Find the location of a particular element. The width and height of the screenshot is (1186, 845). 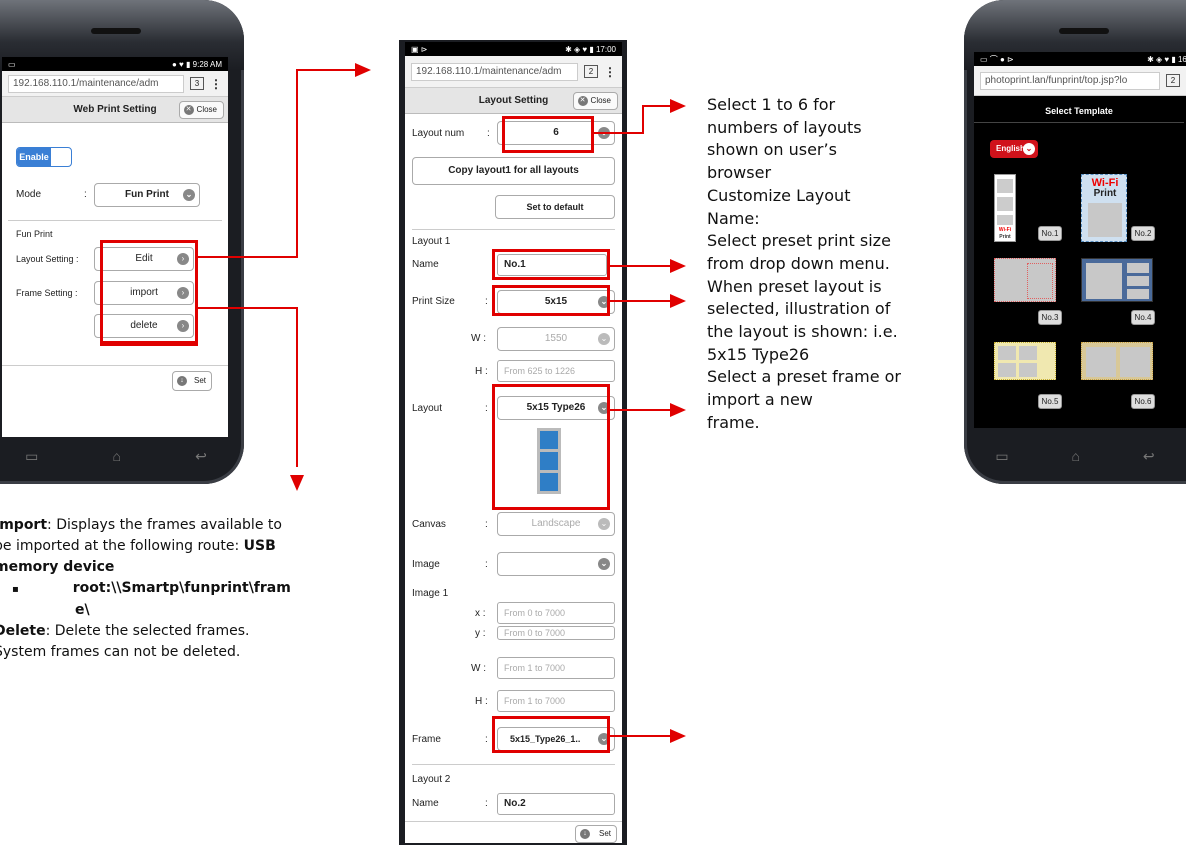

template-label-1: No.1 is located at coordinates (1050, 233).